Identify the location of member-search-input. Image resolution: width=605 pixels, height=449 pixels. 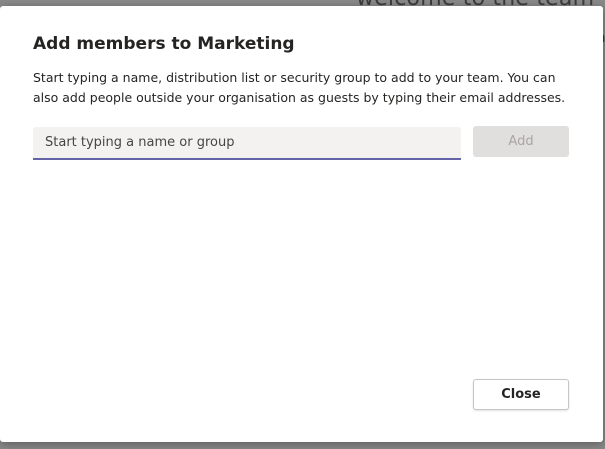
(247, 142).